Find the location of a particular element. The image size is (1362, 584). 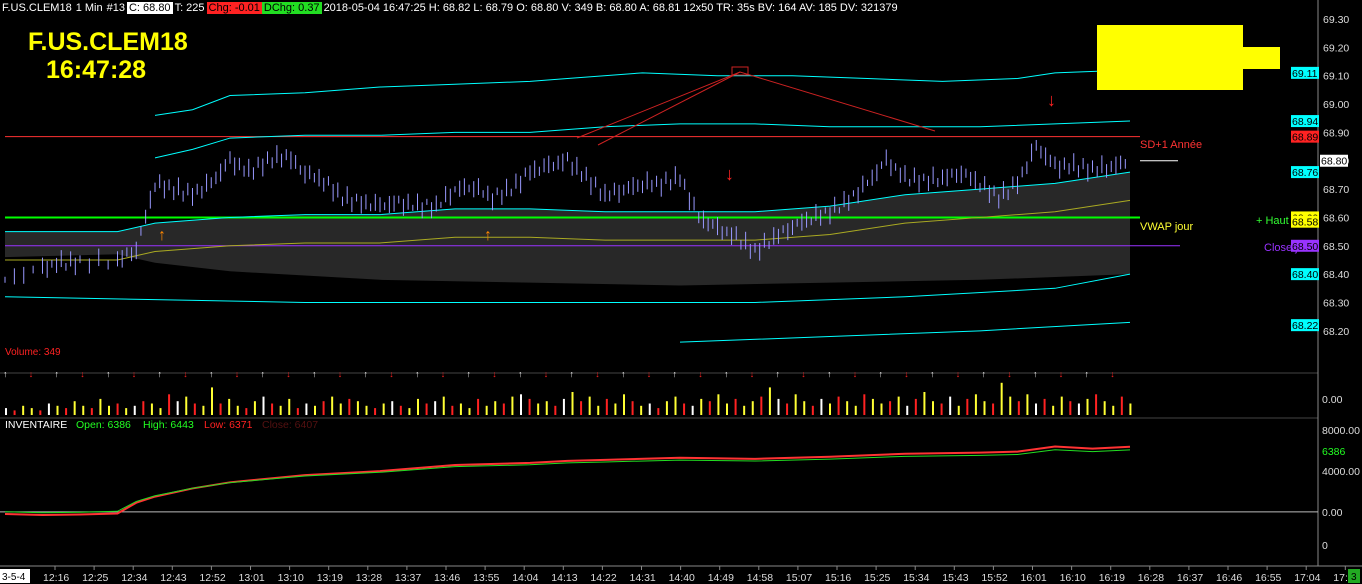

inventory-axis-tick: 0.00 is located at coordinates (1332, 513).